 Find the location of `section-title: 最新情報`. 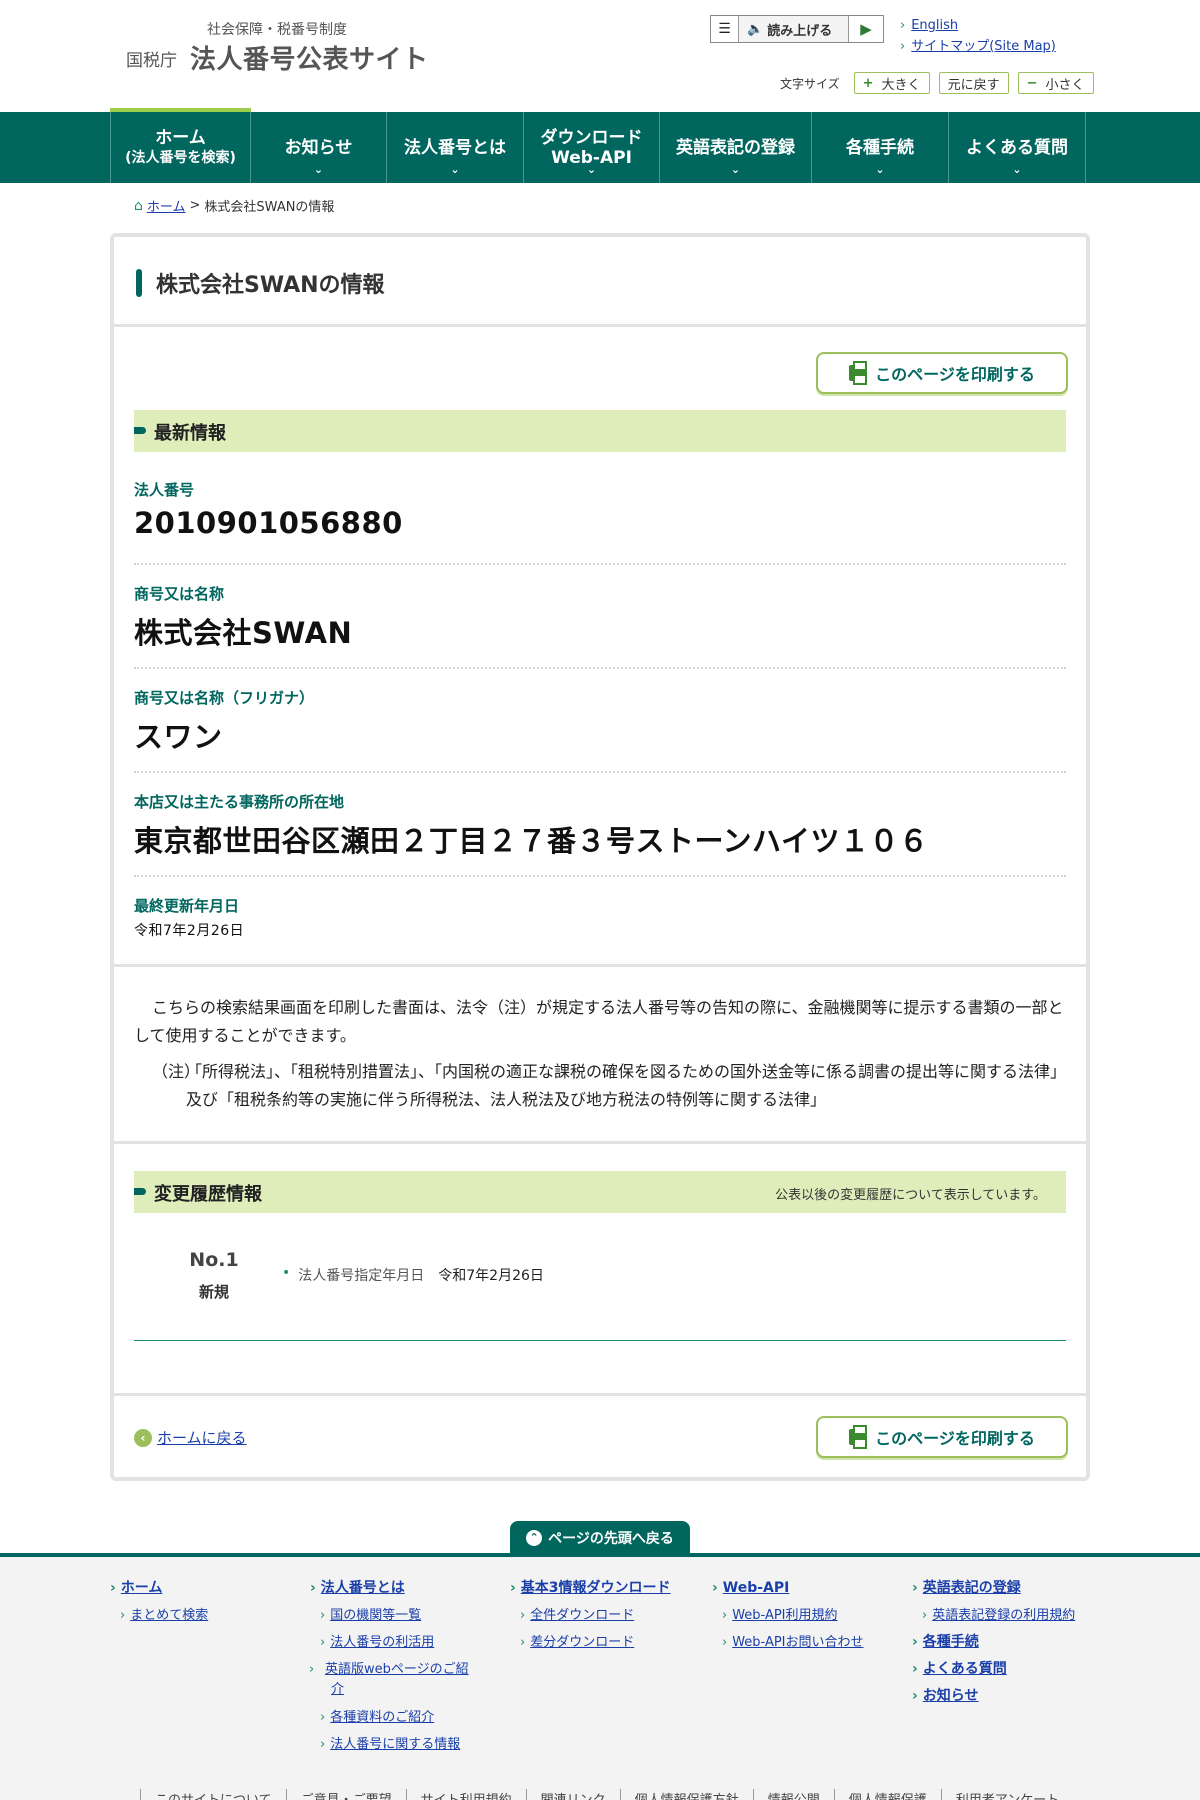

section-title: 最新情報 is located at coordinates (190, 433).